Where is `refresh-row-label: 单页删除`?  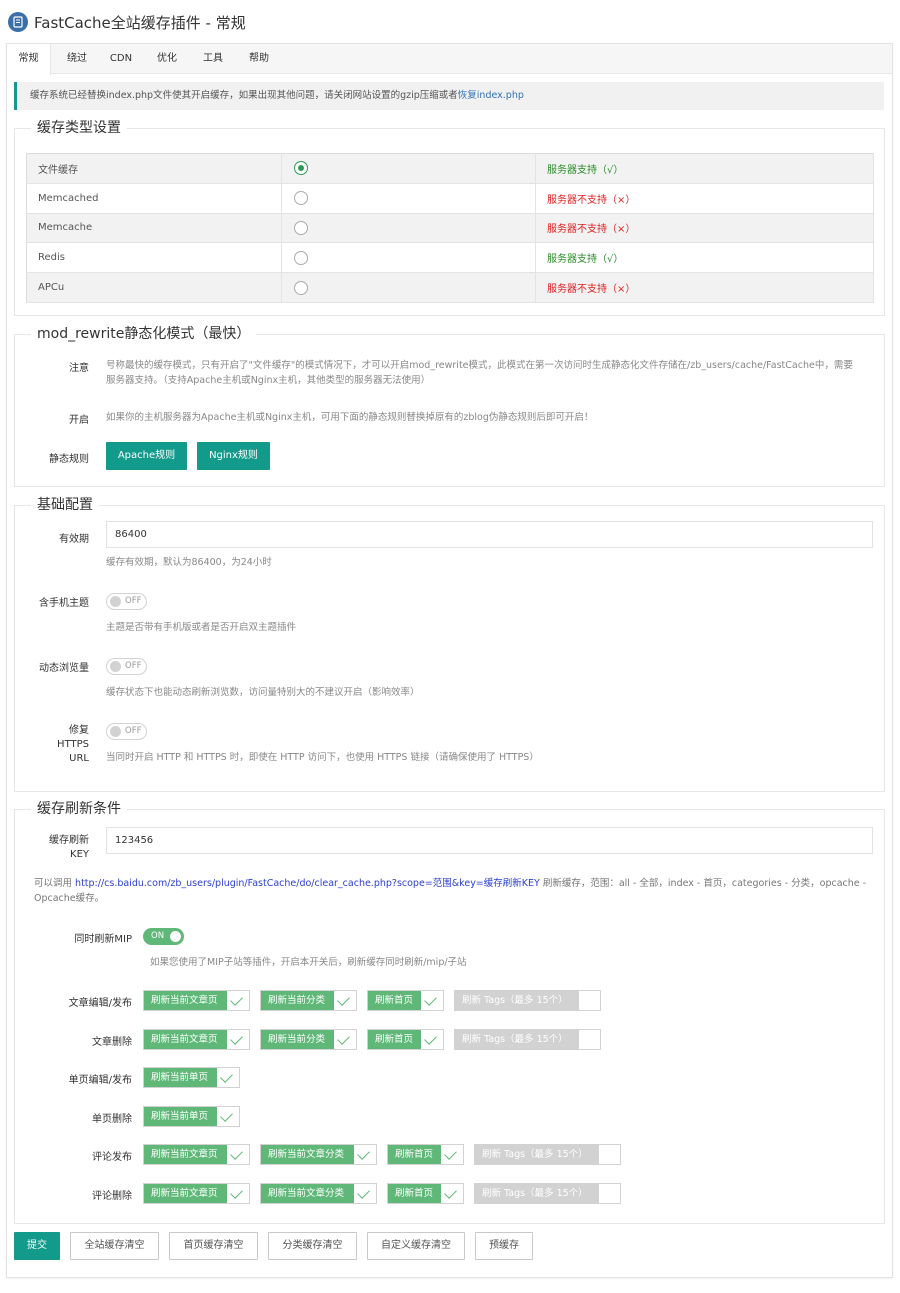
refresh-row-label: 单页删除 is located at coordinates (112, 1119).